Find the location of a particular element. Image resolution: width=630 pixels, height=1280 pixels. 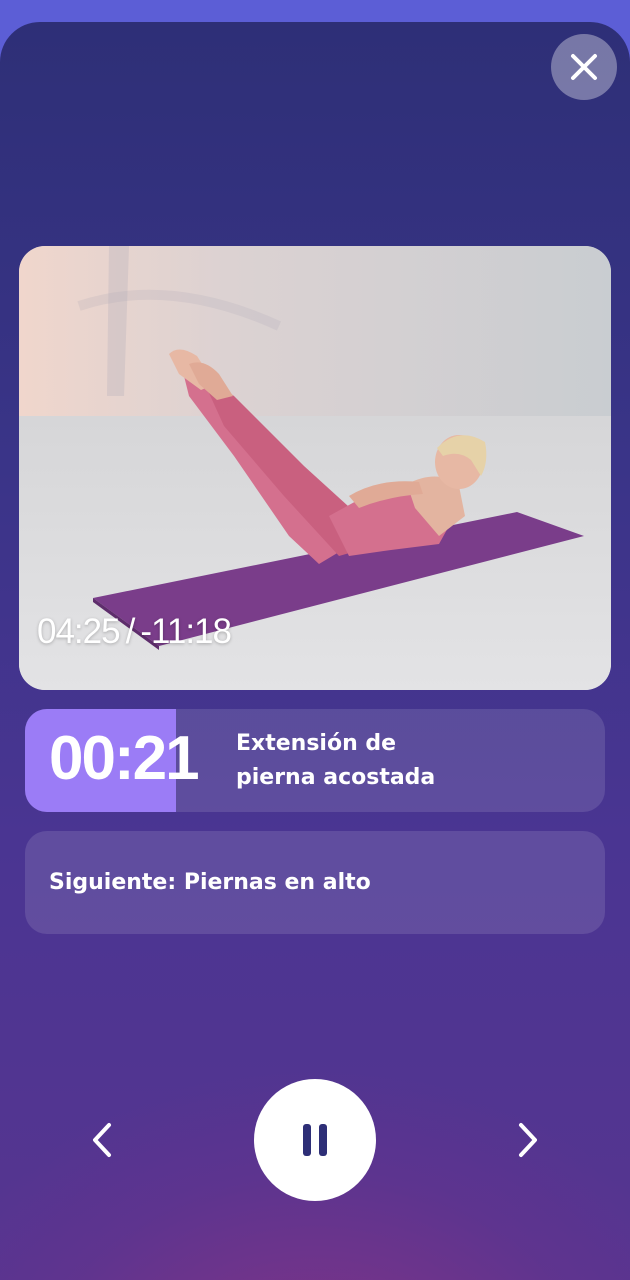

next-exercise-label: Siguiente: Piernas en alto is located at coordinates (210, 882).